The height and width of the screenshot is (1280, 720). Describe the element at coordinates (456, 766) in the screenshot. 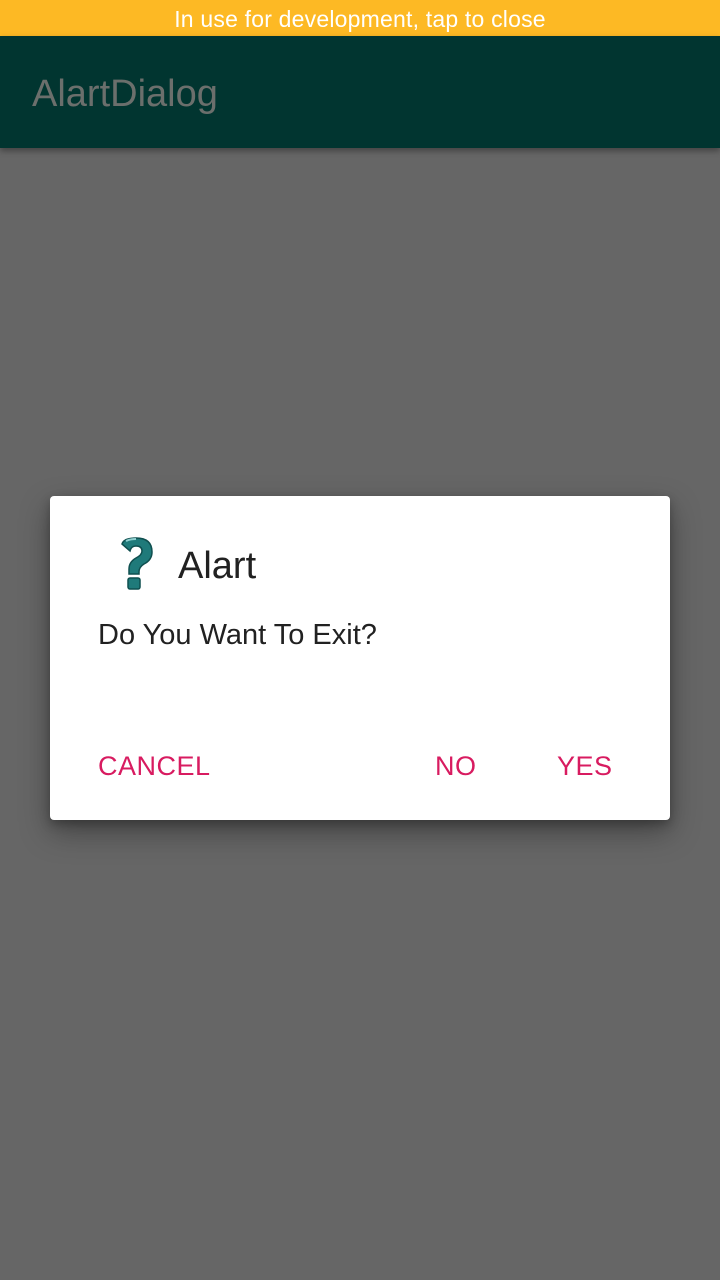

I see `no-button: NO` at that location.